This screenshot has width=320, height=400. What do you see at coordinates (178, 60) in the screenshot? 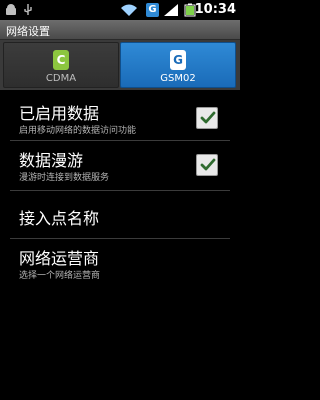
I see `sim-g-badge-icon: G` at bounding box center [178, 60].